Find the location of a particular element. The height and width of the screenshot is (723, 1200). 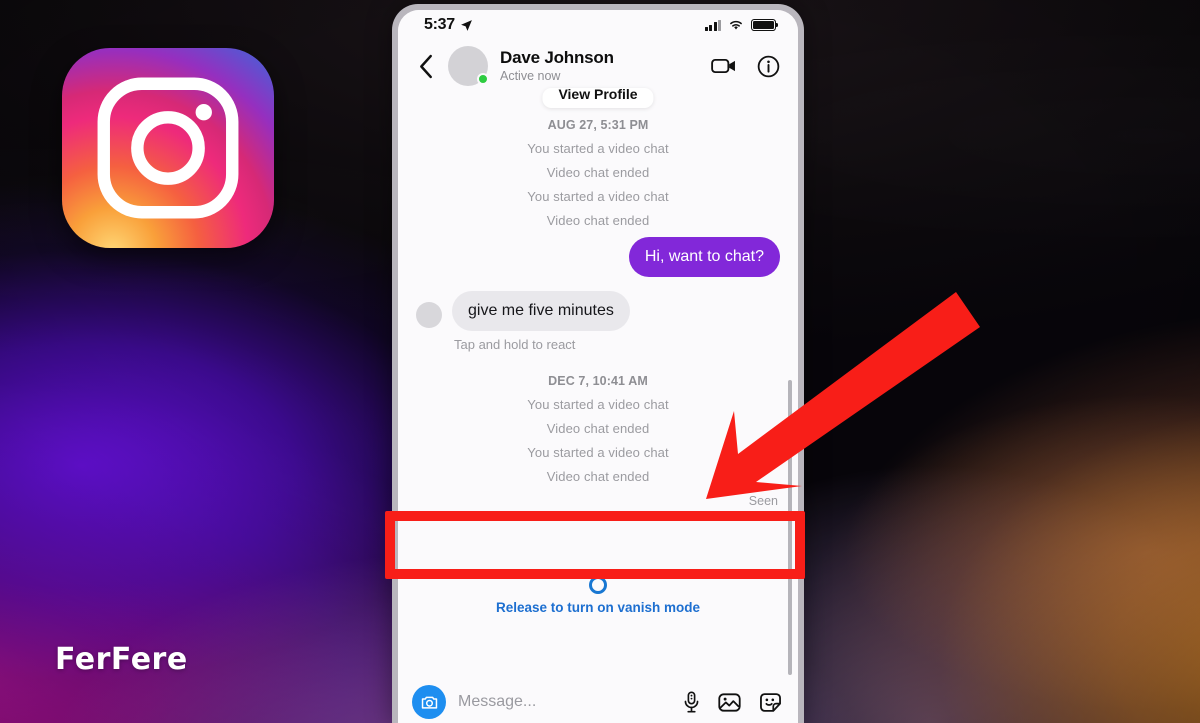

cellular-signal-icon is located at coordinates (712, 25).